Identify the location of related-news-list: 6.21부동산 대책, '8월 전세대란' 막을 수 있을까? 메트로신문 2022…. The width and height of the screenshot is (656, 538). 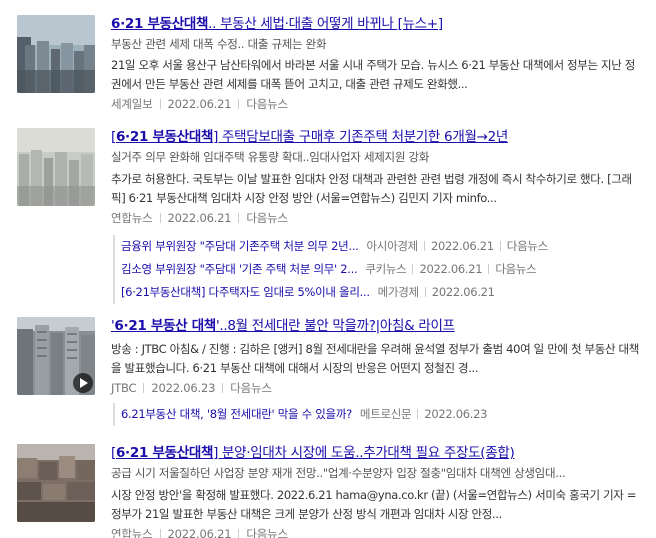
(300, 414).